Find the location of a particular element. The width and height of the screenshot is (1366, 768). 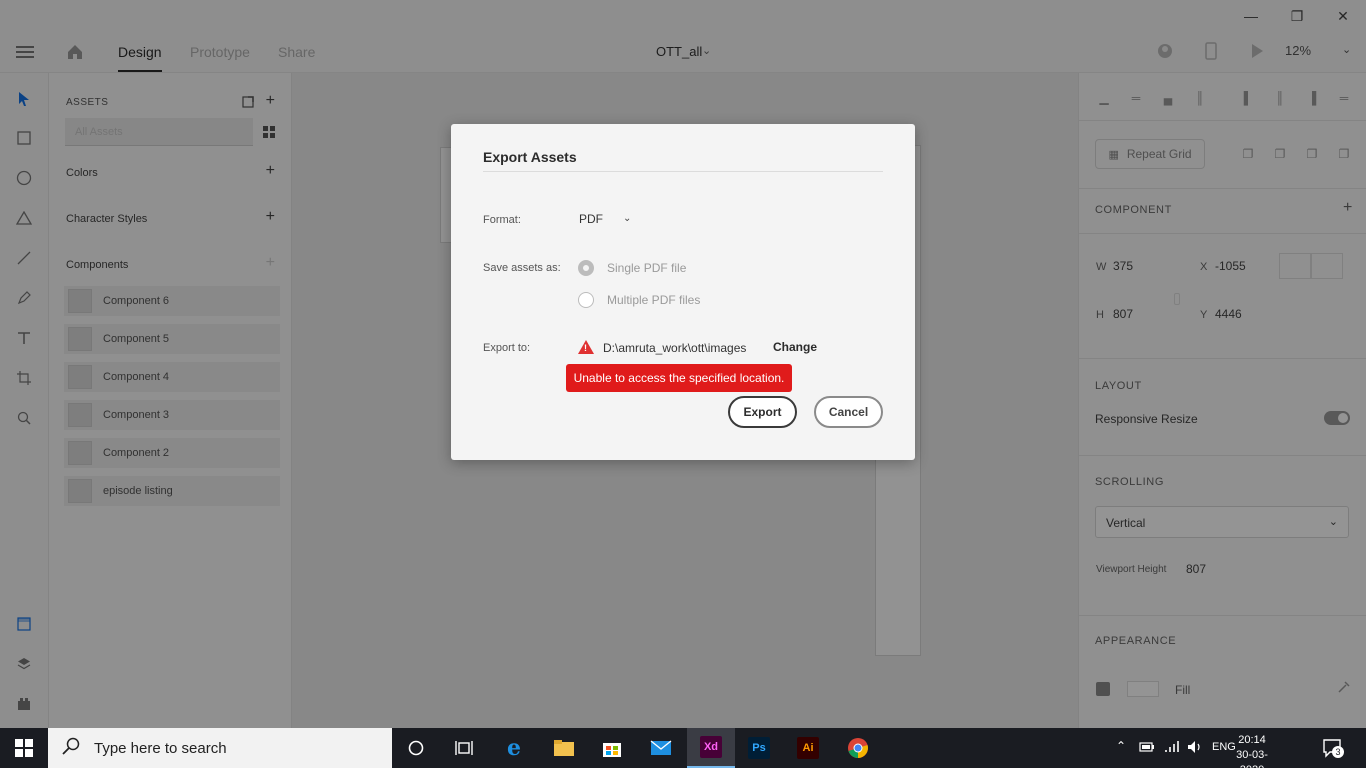

search-placeholder: Type here to search is located at coordinates (160, 748).